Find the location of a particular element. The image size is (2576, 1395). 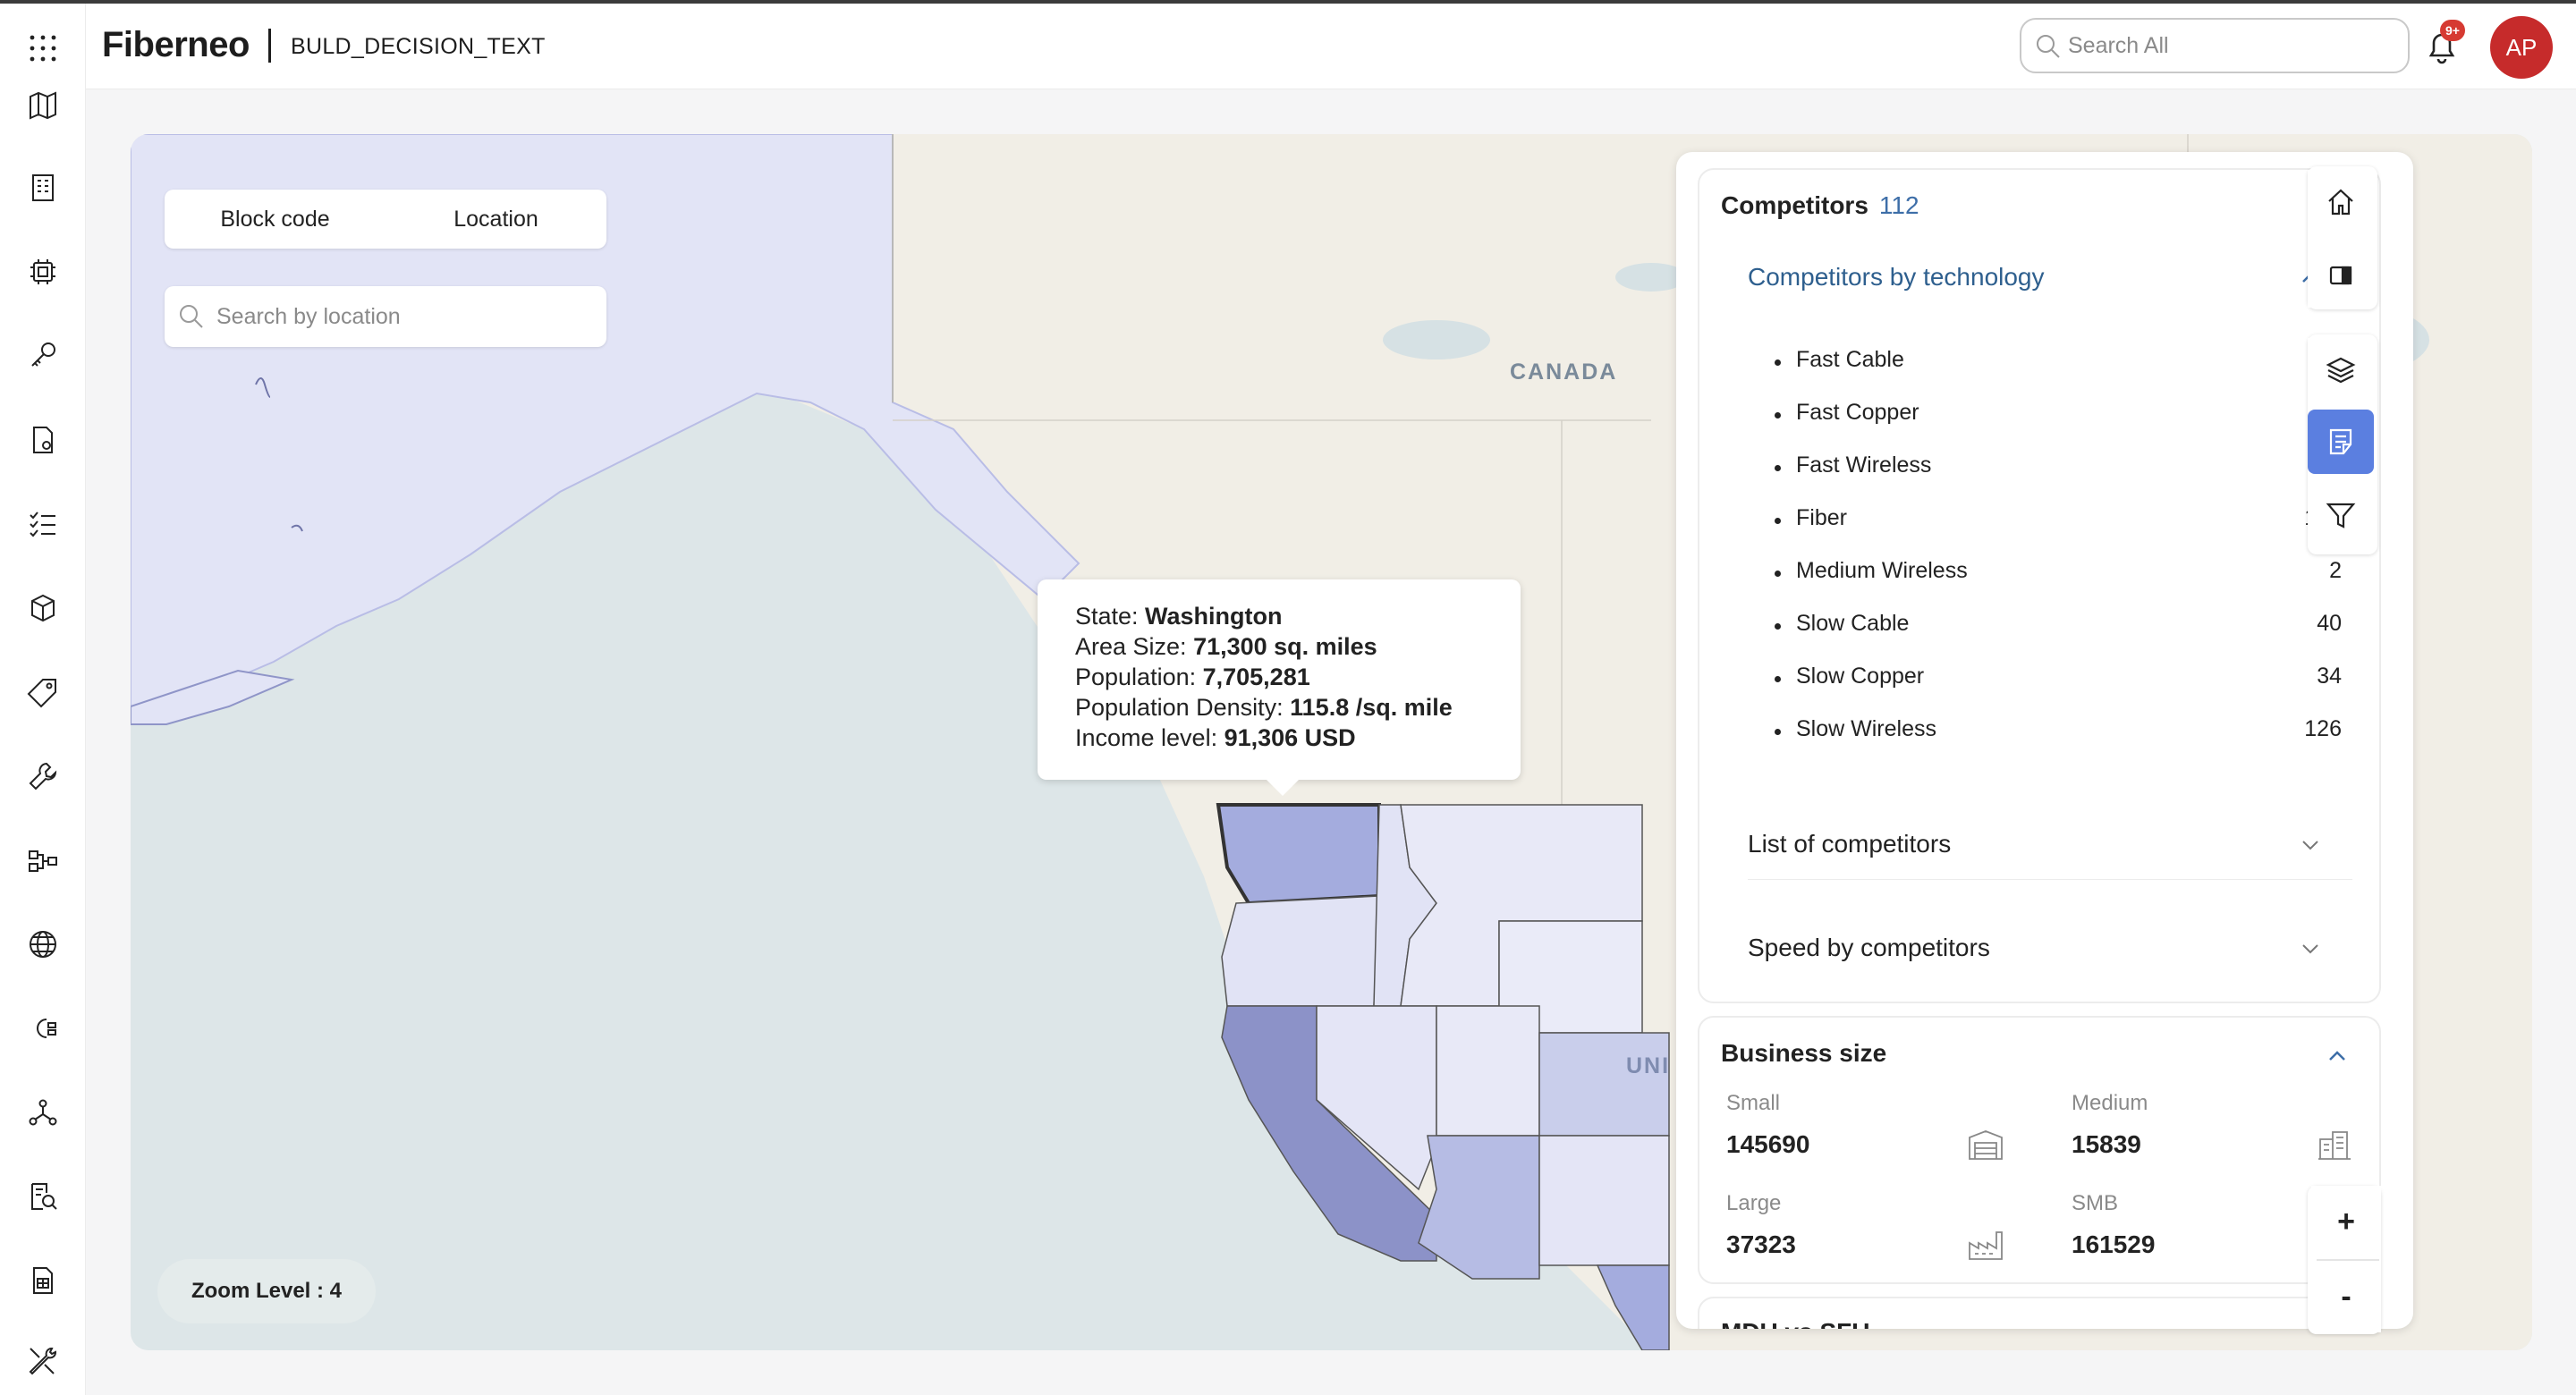

search-mode-tabs: Block code Location is located at coordinates (385, 219).